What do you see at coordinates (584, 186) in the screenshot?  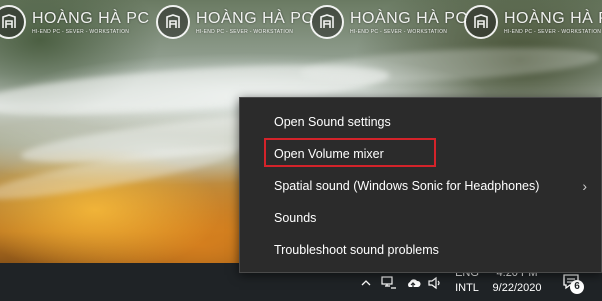 I see `chevron-right-icon: ›` at bounding box center [584, 186].